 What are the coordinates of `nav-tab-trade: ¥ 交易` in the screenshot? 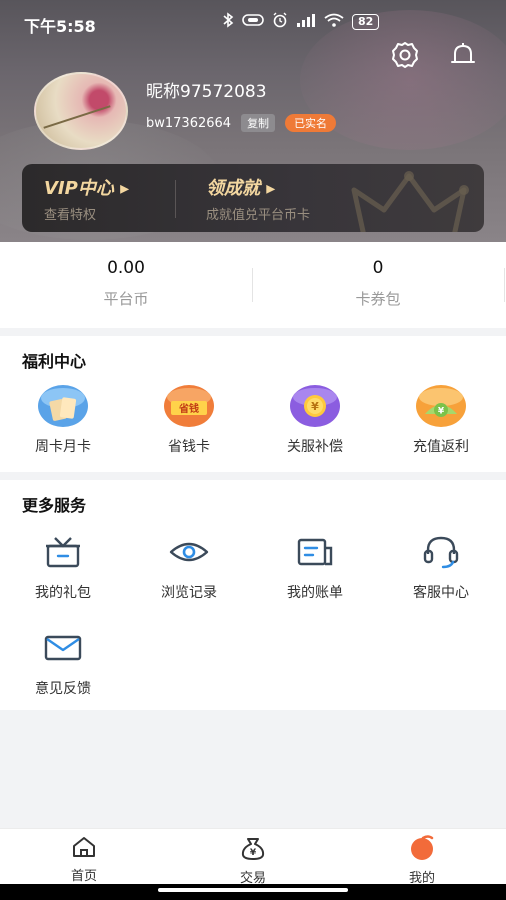 It's located at (253, 860).